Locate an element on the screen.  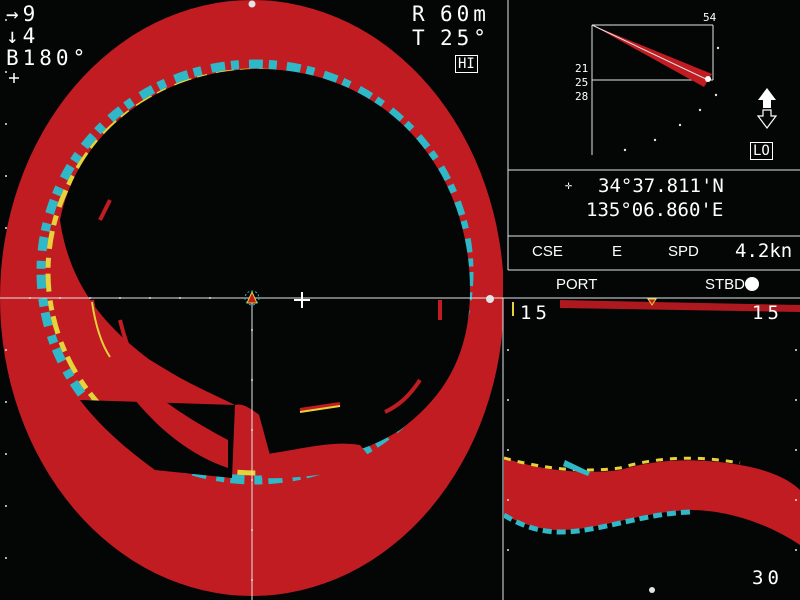
tilt-label: T is located at coordinates (420, 38).